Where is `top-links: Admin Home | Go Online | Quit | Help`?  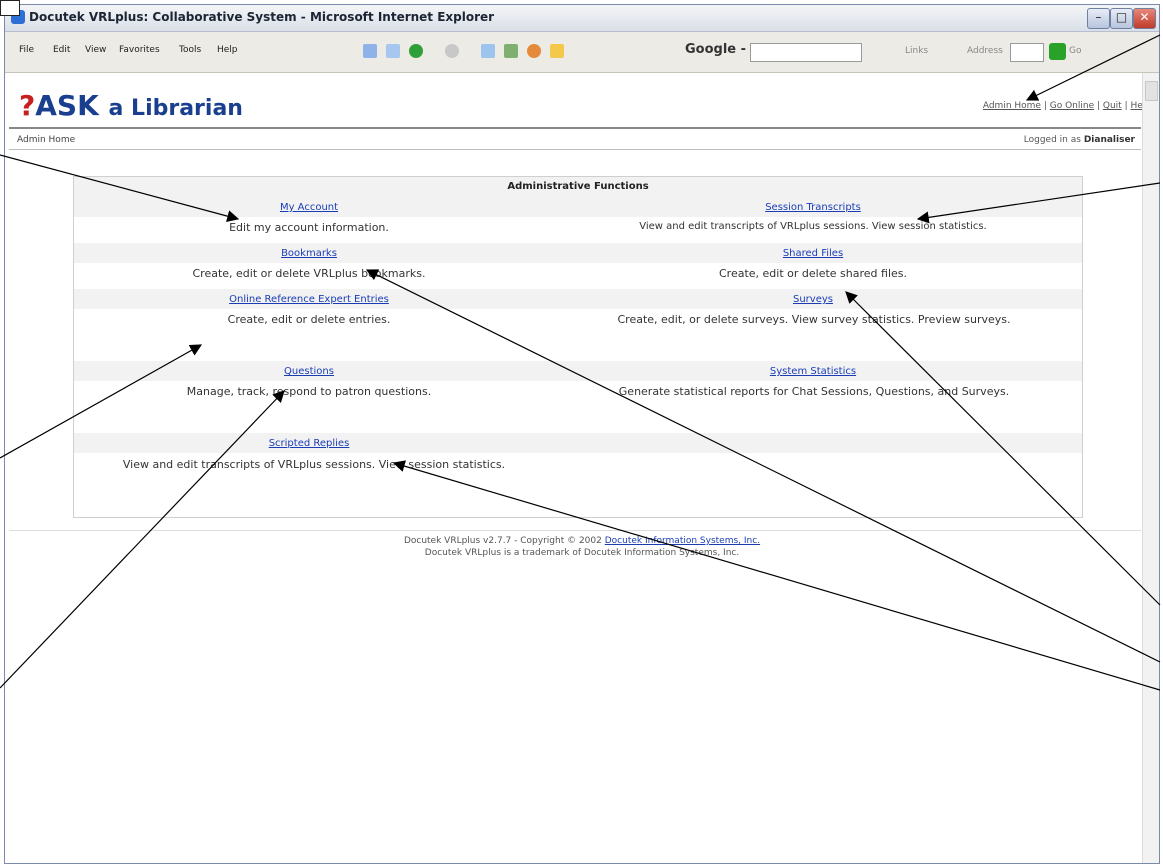
top-links: Admin Home | Go Online | Quit | Help is located at coordinates (1066, 106).